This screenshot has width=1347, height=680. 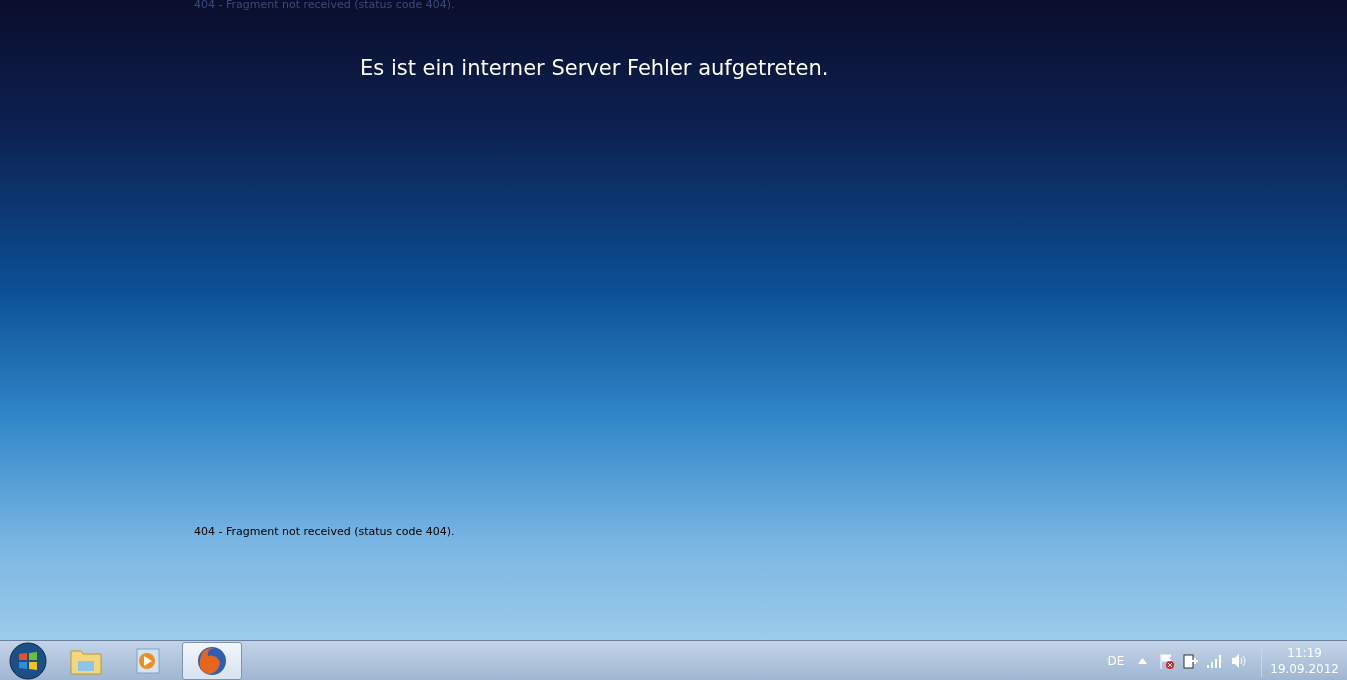 I want to click on power-plug-icon, so click(x=1191, y=660).